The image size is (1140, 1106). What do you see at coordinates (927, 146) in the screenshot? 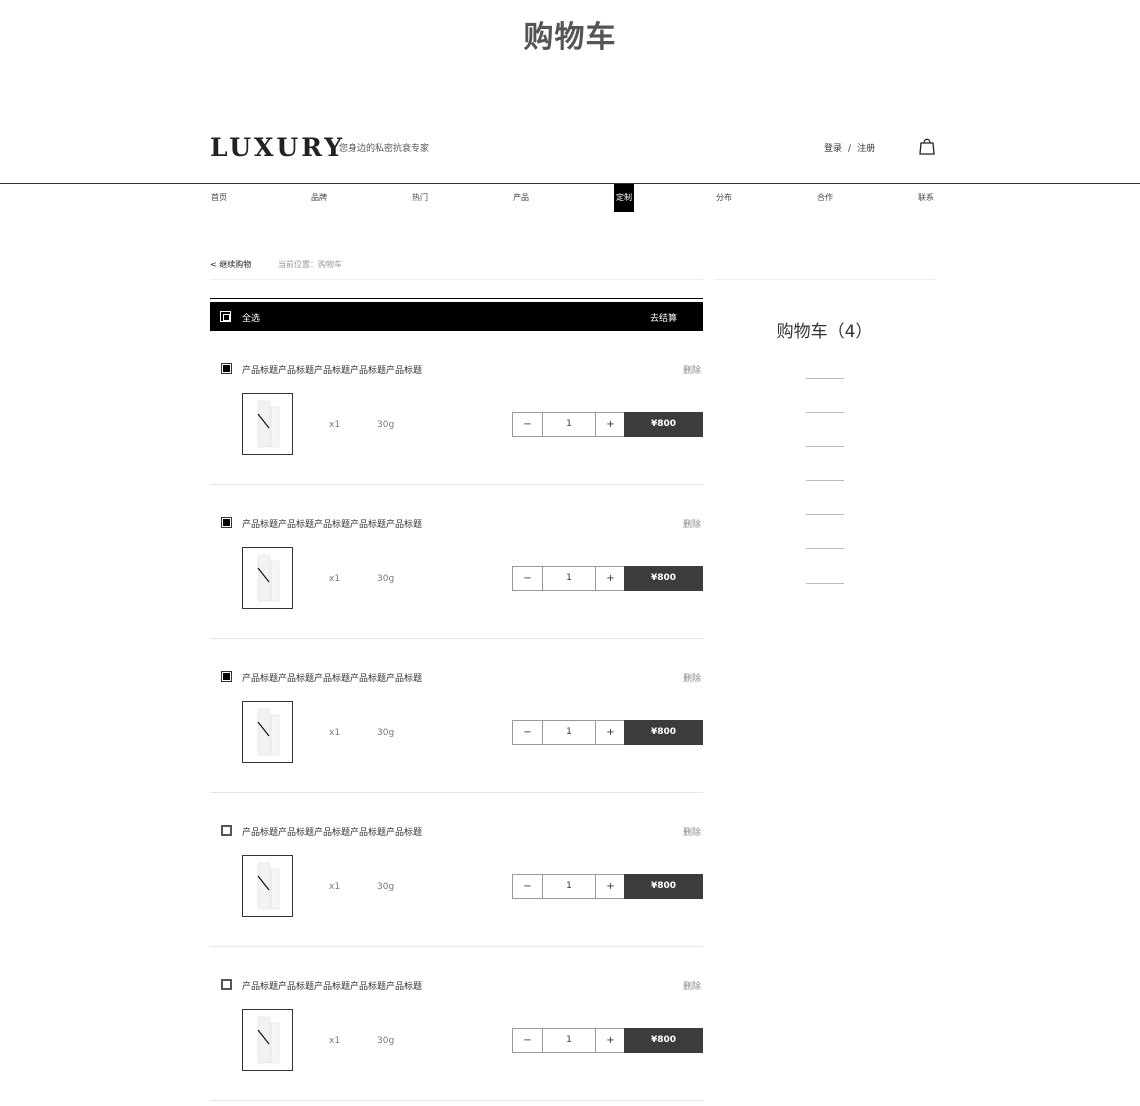
I see `shopping-bag-icon` at bounding box center [927, 146].